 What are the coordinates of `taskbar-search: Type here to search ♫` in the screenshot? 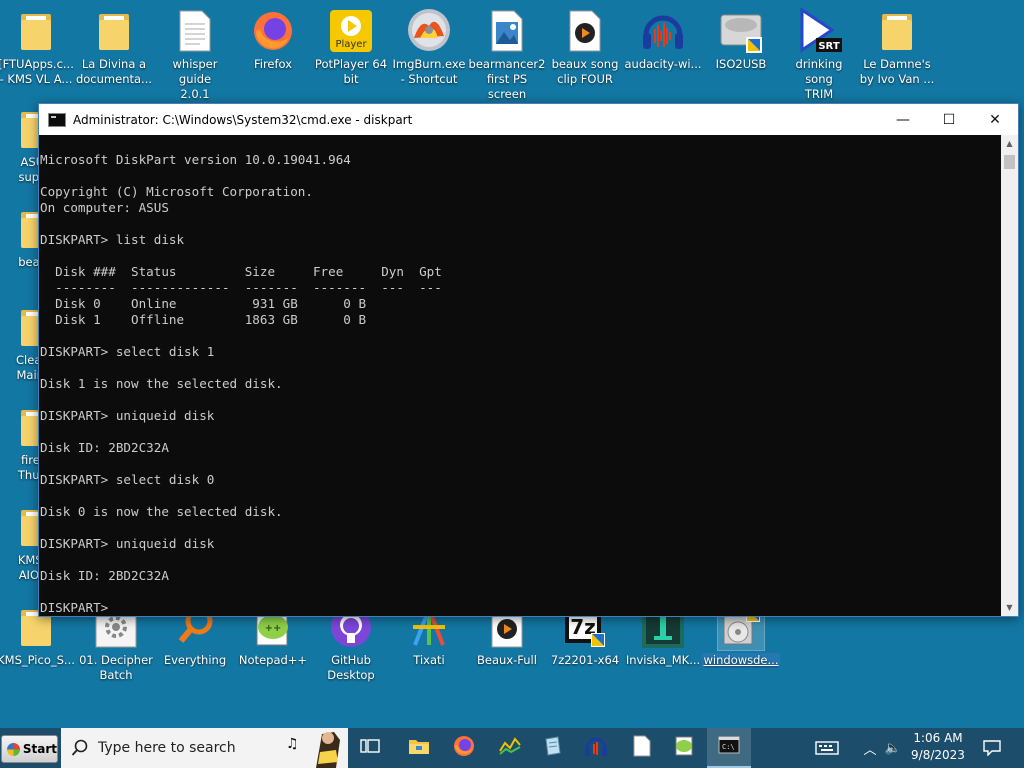 It's located at (204, 748).